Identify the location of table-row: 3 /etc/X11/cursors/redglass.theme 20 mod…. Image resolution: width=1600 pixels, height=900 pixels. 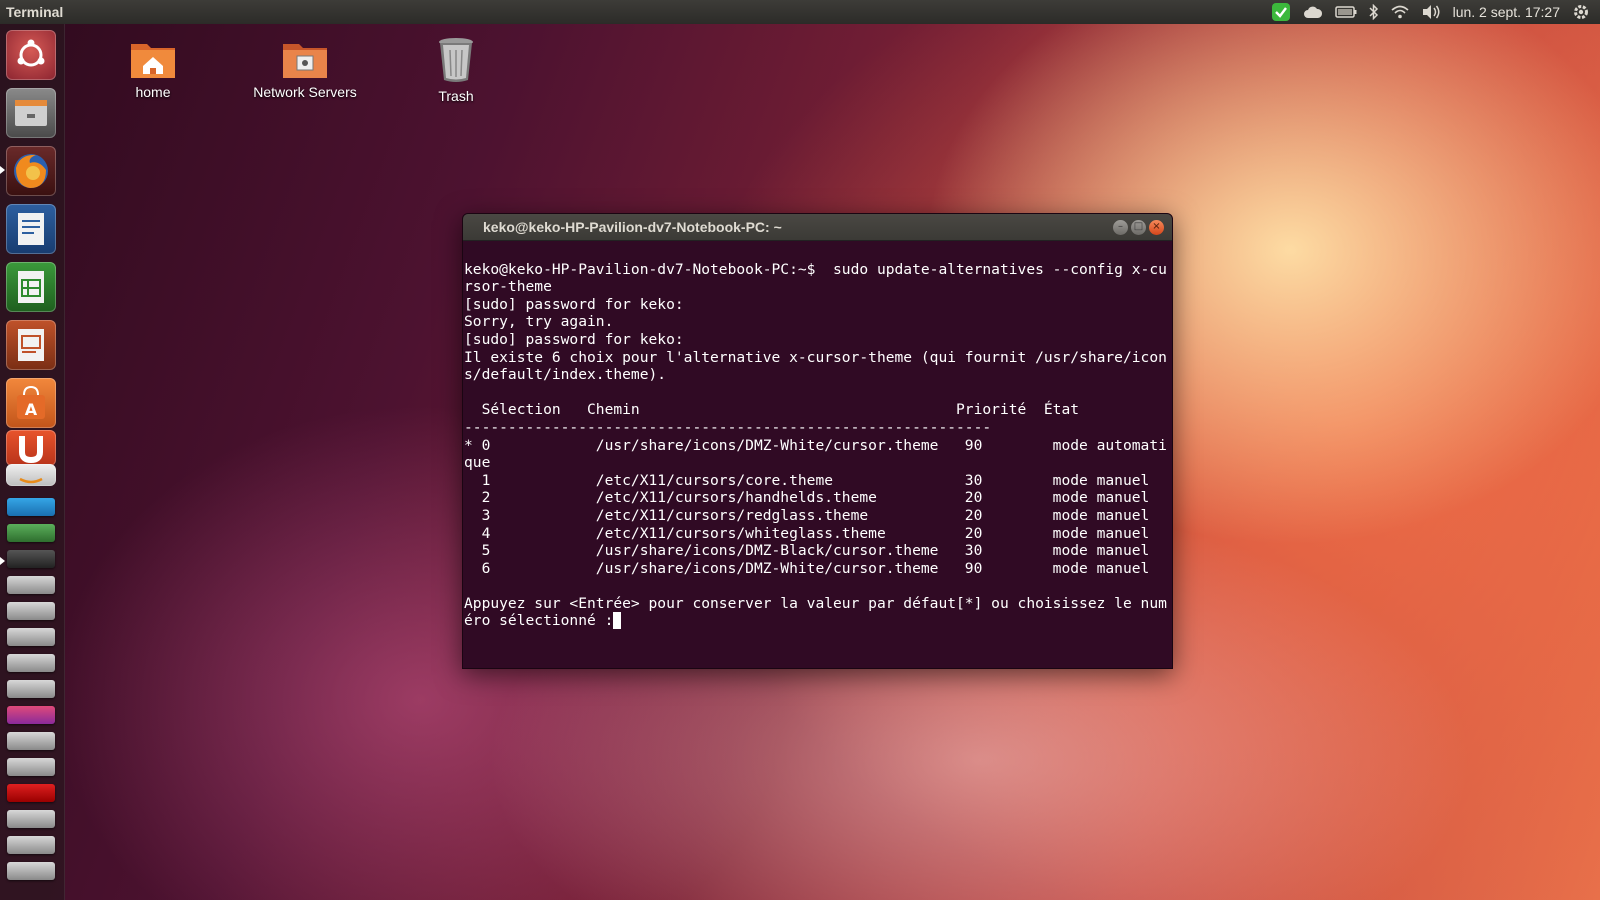
(807, 515).